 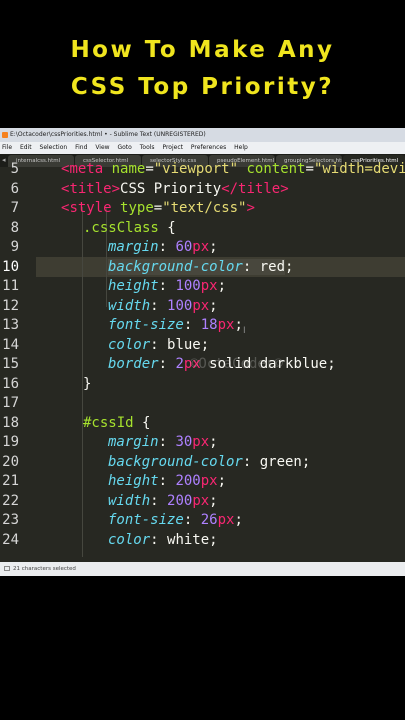 I want to click on menu-goto: Goto, so click(x=124, y=147).